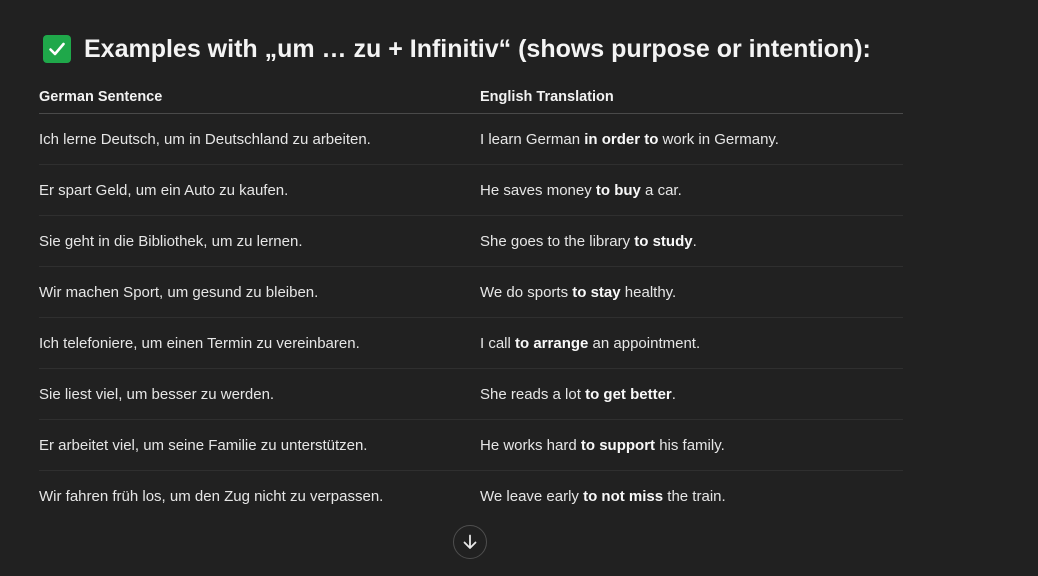 Image resolution: width=1038 pixels, height=576 pixels. Describe the element at coordinates (628, 394) in the screenshot. I see `highlighted-phrase: to get better` at that location.